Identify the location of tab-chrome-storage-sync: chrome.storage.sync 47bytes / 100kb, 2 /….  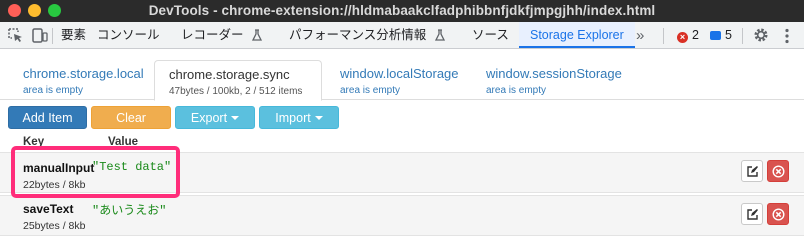
(238, 80).